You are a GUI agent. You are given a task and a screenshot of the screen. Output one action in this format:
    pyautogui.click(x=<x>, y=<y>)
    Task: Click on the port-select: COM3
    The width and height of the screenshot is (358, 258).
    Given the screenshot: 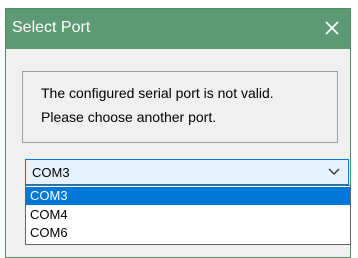 What is the action you would take?
    pyautogui.click(x=187, y=172)
    